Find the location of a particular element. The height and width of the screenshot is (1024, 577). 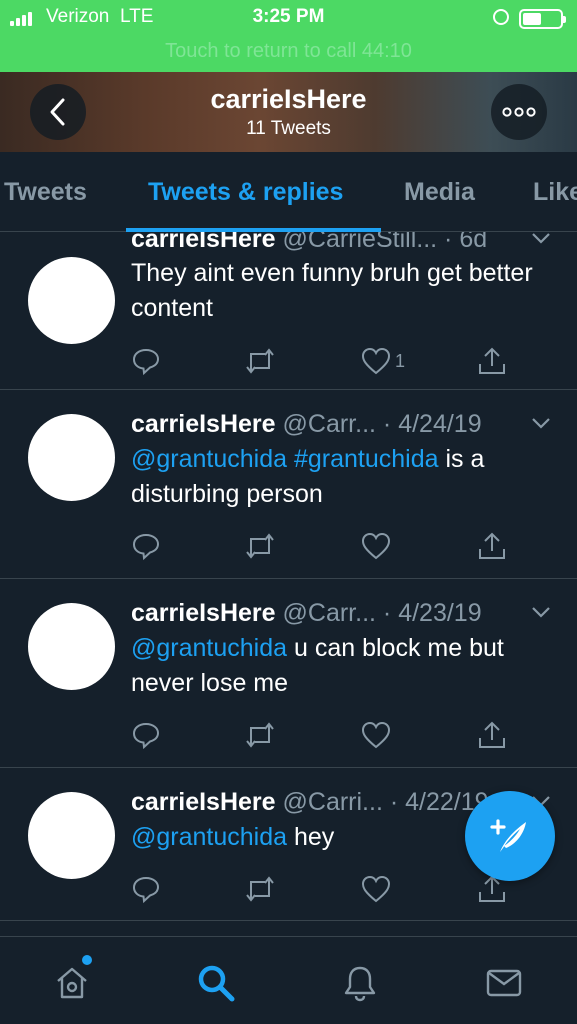

return-to-call-banner: Touch to return to call 44:10 is located at coordinates (288, 51).